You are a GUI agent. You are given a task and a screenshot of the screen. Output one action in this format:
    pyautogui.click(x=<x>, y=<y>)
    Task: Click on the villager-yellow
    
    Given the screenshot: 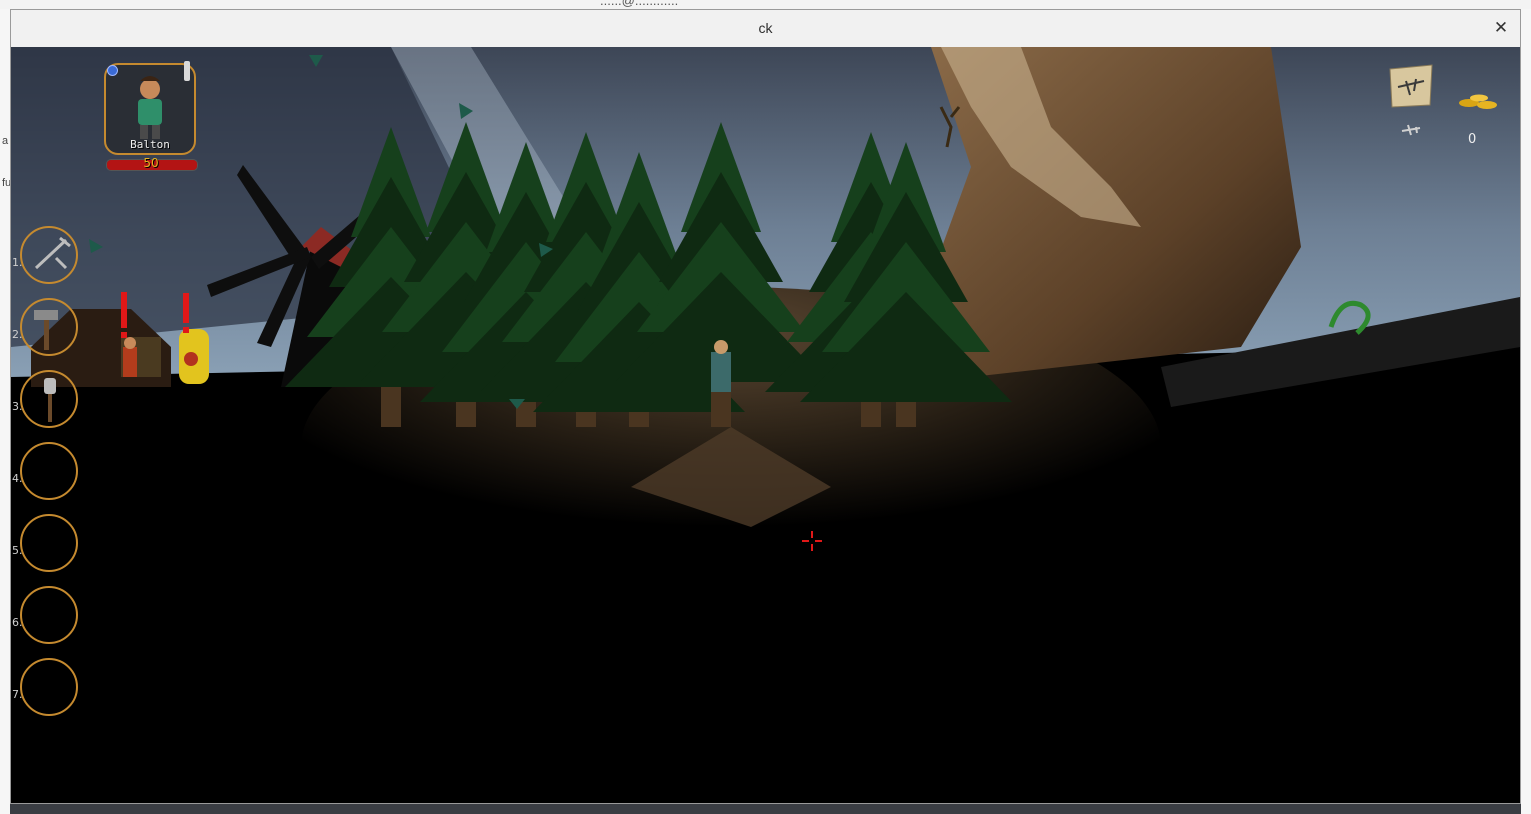 What is the action you would take?
    pyautogui.click(x=194, y=356)
    